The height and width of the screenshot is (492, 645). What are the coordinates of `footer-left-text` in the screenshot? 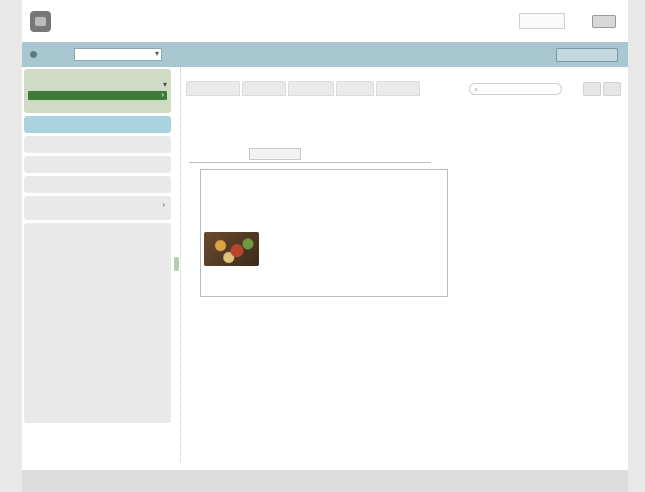 It's located at (172, 481).